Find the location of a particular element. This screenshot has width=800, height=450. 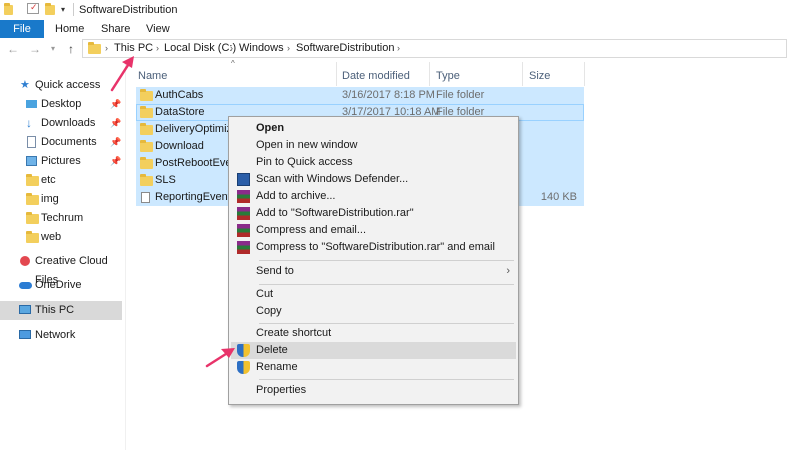

menu-item-cut: Cut is located at coordinates (373, 294).